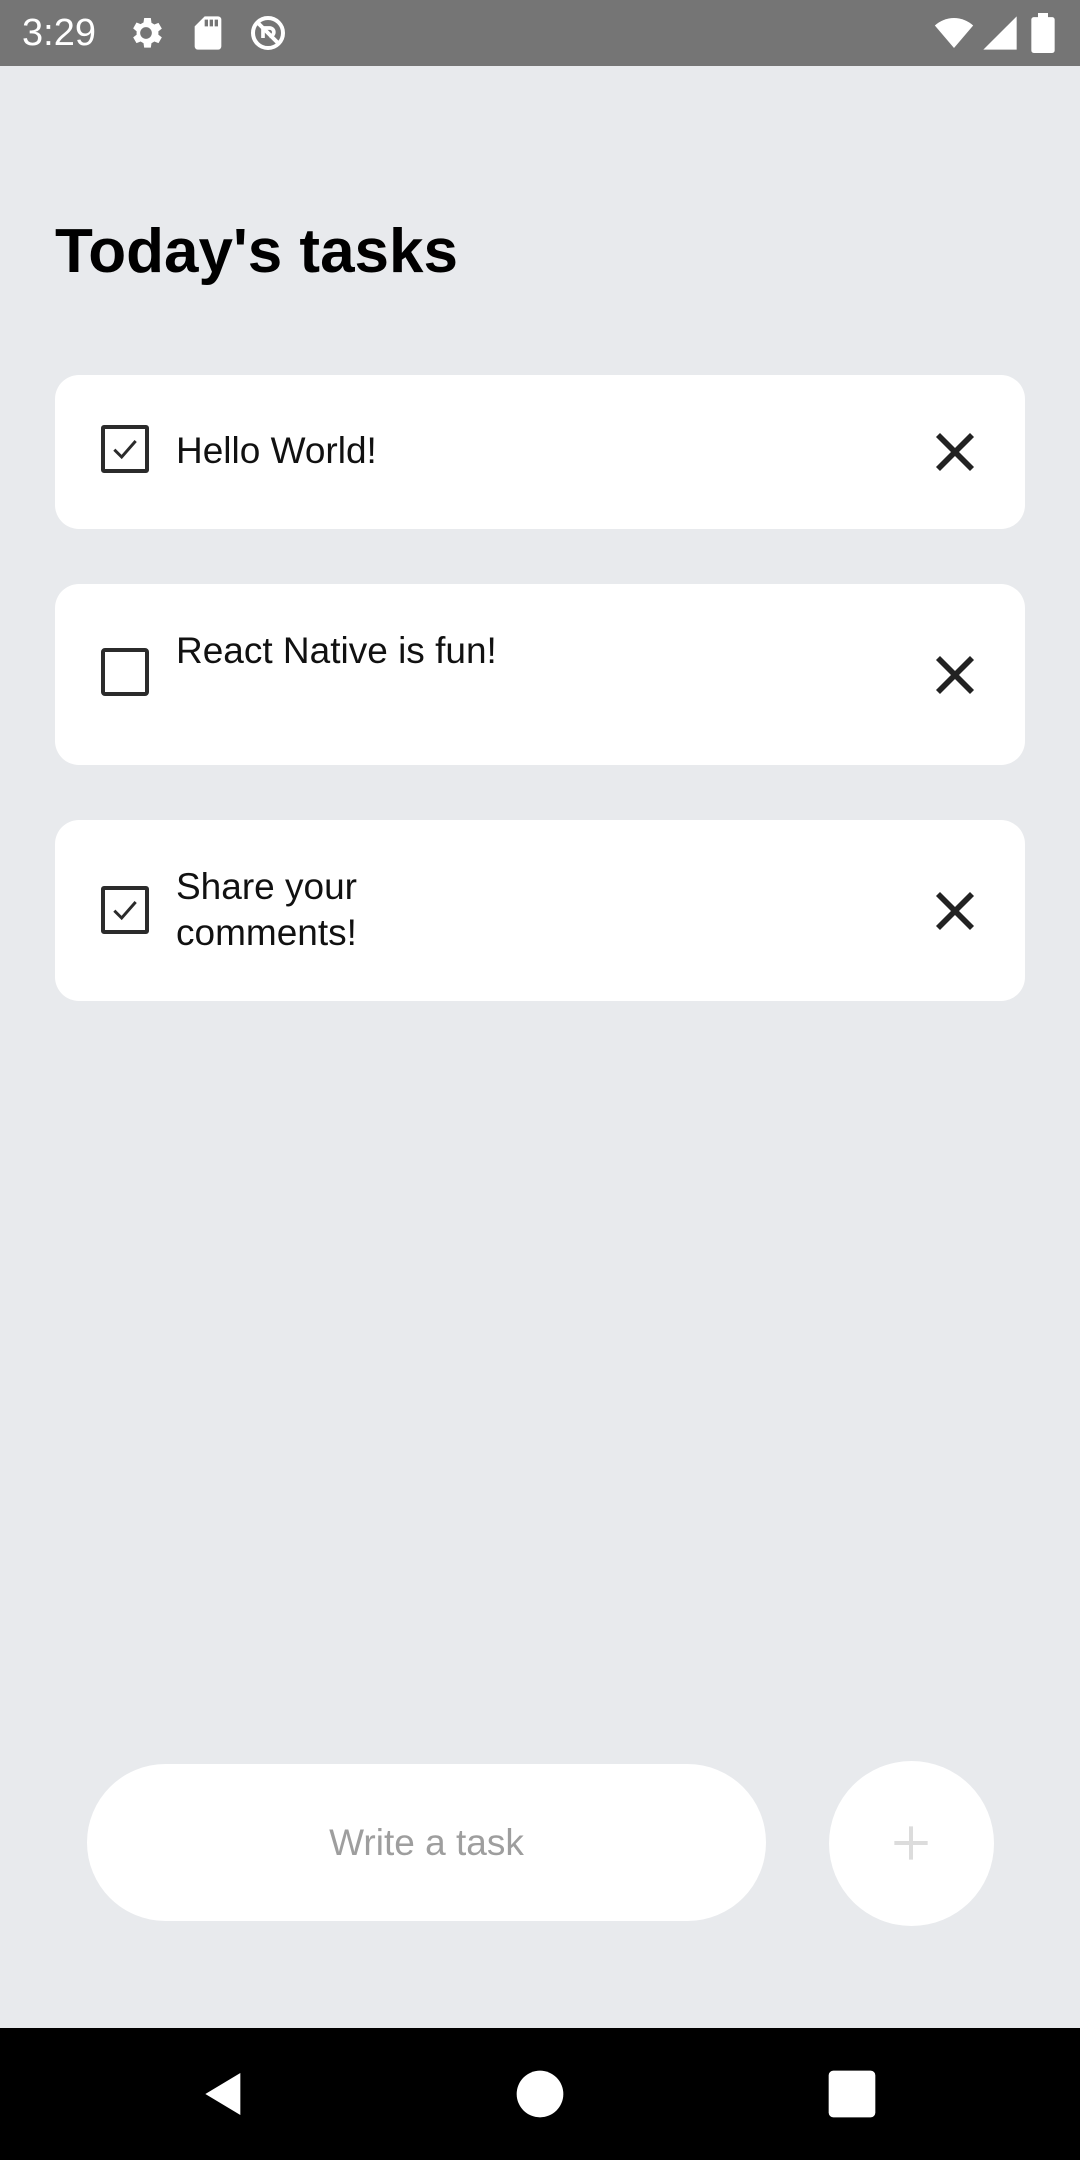 The image size is (1080, 2160). Describe the element at coordinates (266, 909) in the screenshot. I see `task-text: Share your comments!` at that location.